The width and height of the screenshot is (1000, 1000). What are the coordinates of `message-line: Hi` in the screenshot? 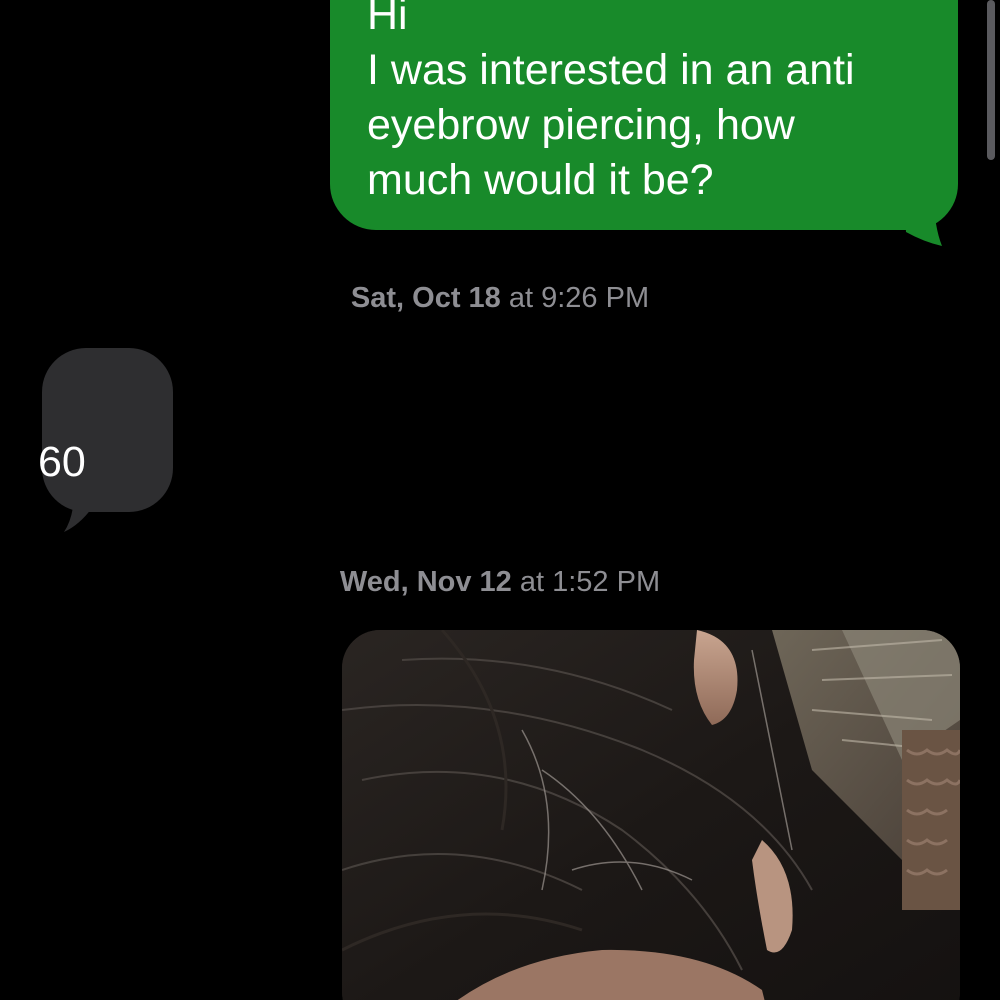 It's located at (387, 19).